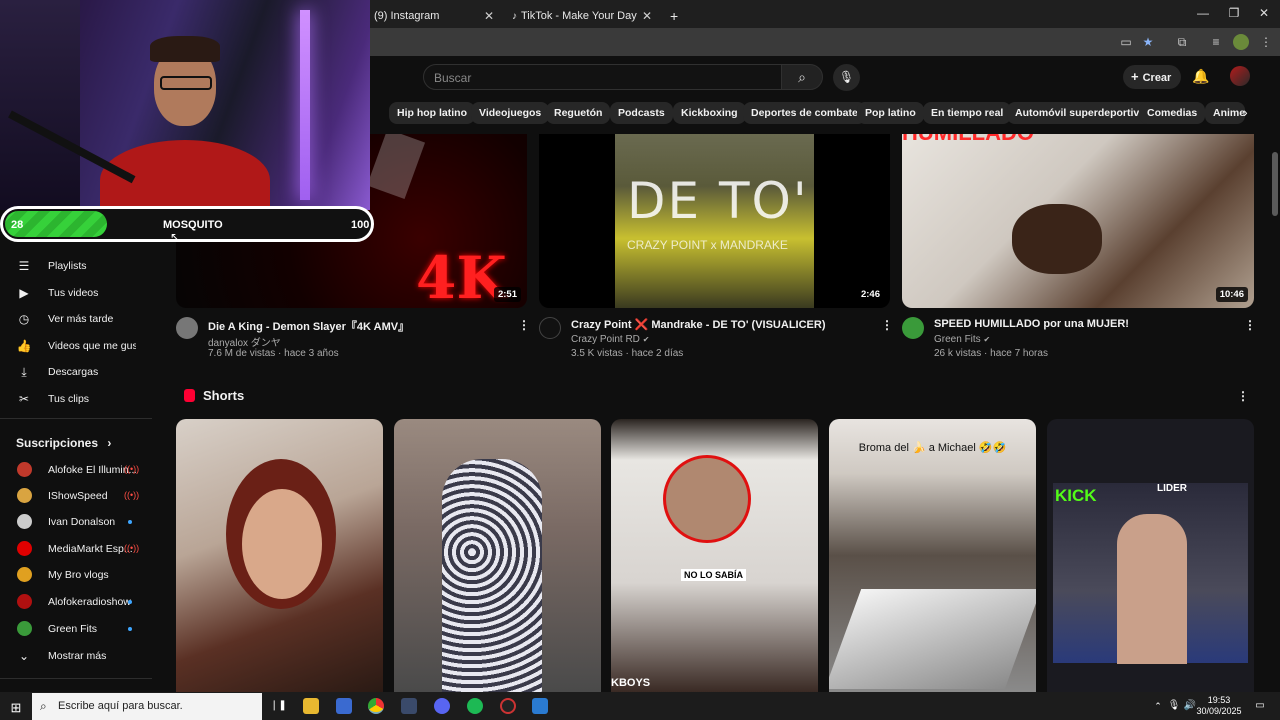 Image resolution: width=1280 pixels, height=720 pixels. What do you see at coordinates (475, 706) in the screenshot?
I see `spotify-icon` at bounding box center [475, 706].